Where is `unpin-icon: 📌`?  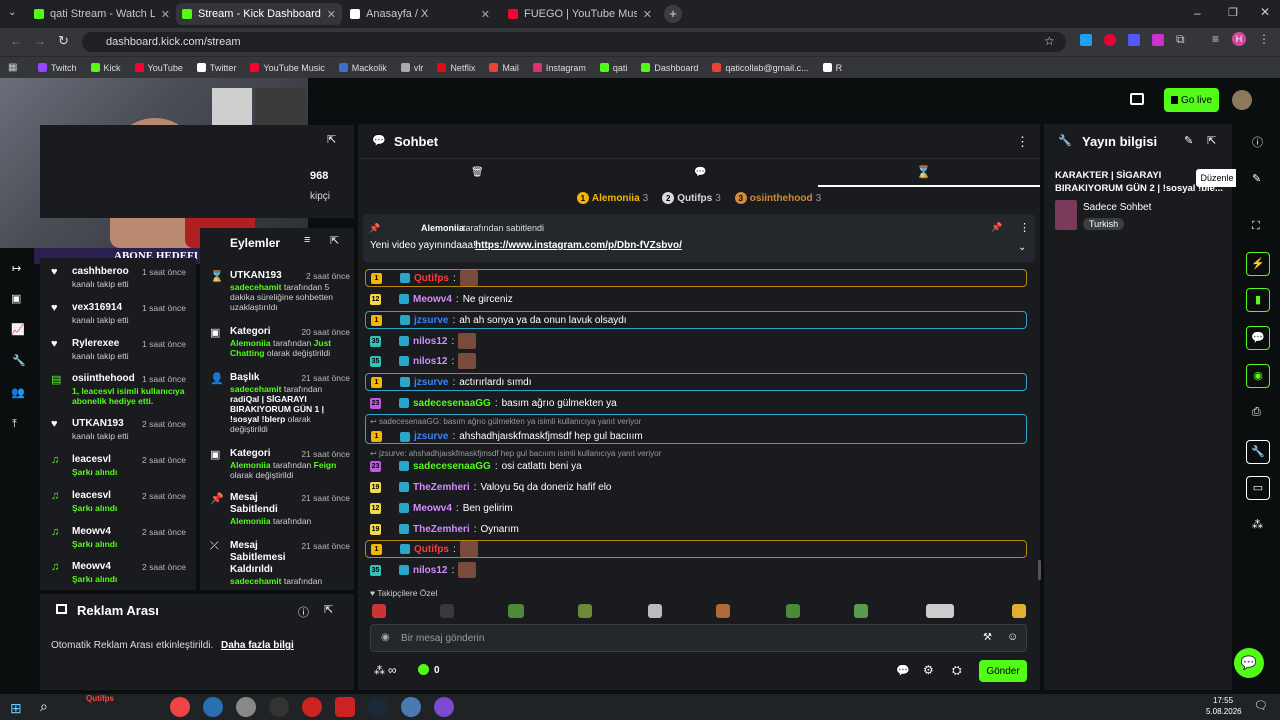
unpin-icon: 📌 is located at coordinates (996, 227).